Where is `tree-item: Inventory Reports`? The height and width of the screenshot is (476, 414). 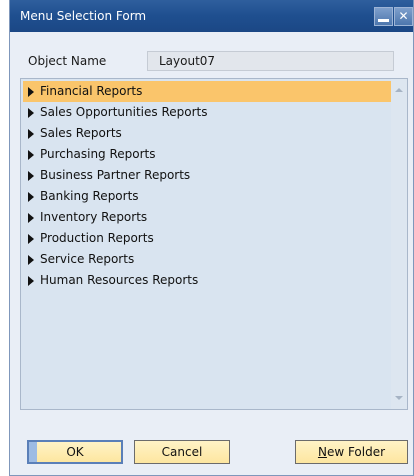
tree-item: Inventory Reports is located at coordinates (208, 217).